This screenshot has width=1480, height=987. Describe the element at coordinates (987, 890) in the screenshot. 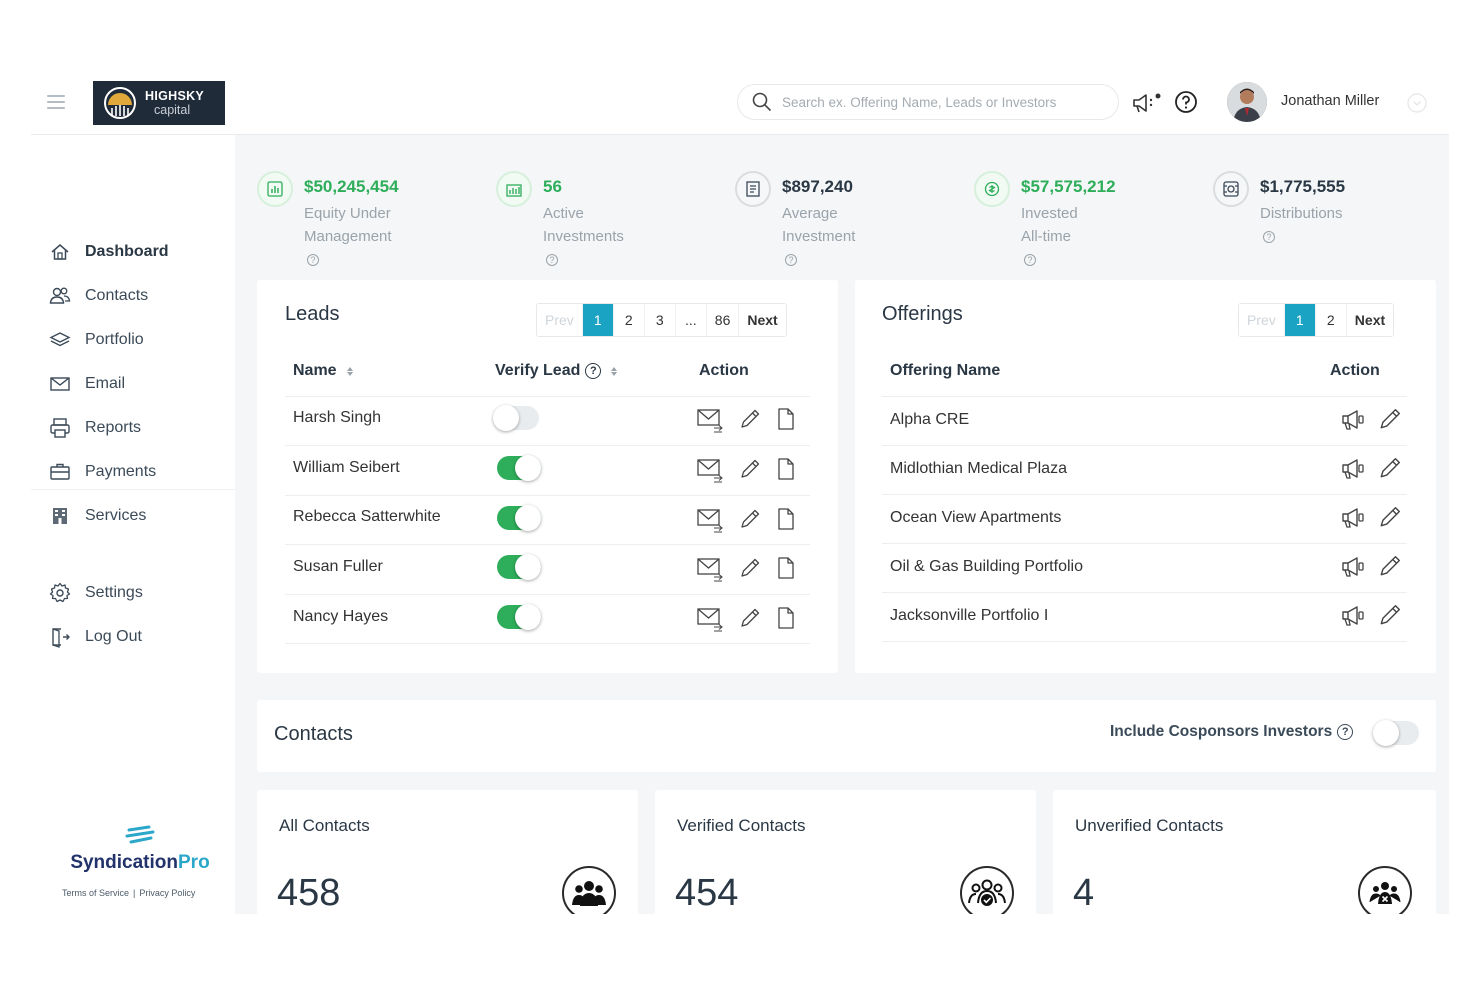

I see `verified-group-icon` at that location.